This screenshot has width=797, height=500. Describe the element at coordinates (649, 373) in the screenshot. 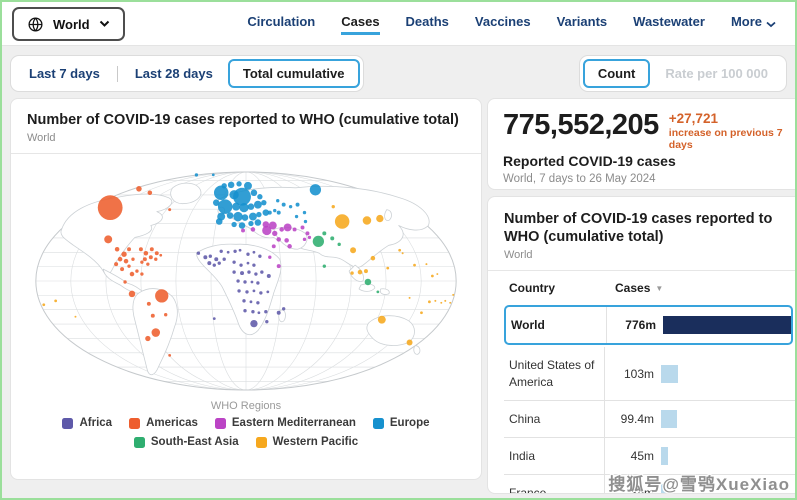

I see `table-row-united-states-of-america: United States of America 103m` at that location.